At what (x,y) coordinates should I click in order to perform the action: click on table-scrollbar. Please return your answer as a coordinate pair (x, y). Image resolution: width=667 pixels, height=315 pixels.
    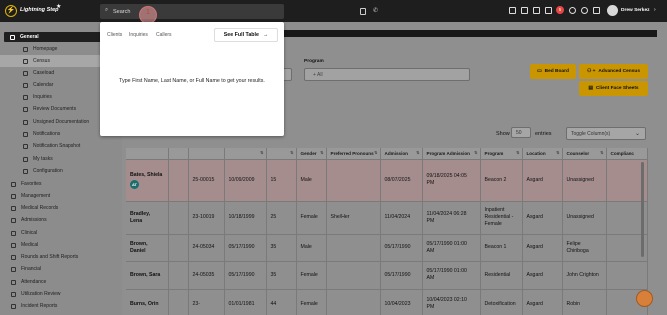
    Looking at the image, I should click on (642, 209).